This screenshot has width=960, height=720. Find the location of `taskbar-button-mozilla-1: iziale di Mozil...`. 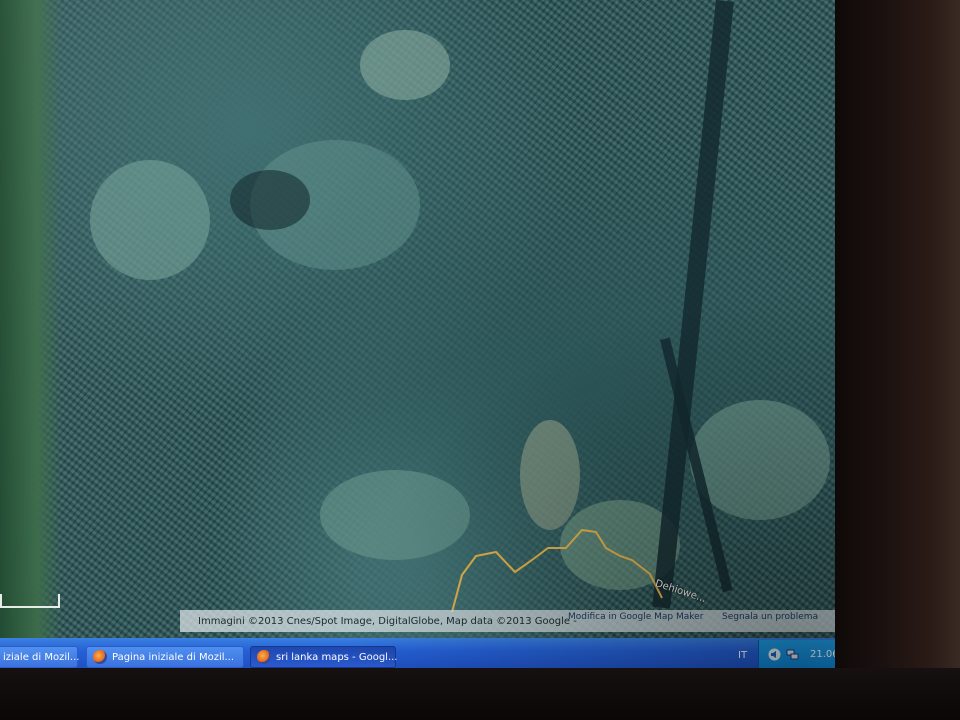

taskbar-button-mozilla-1: iziale di Mozil... is located at coordinates (40, 657).